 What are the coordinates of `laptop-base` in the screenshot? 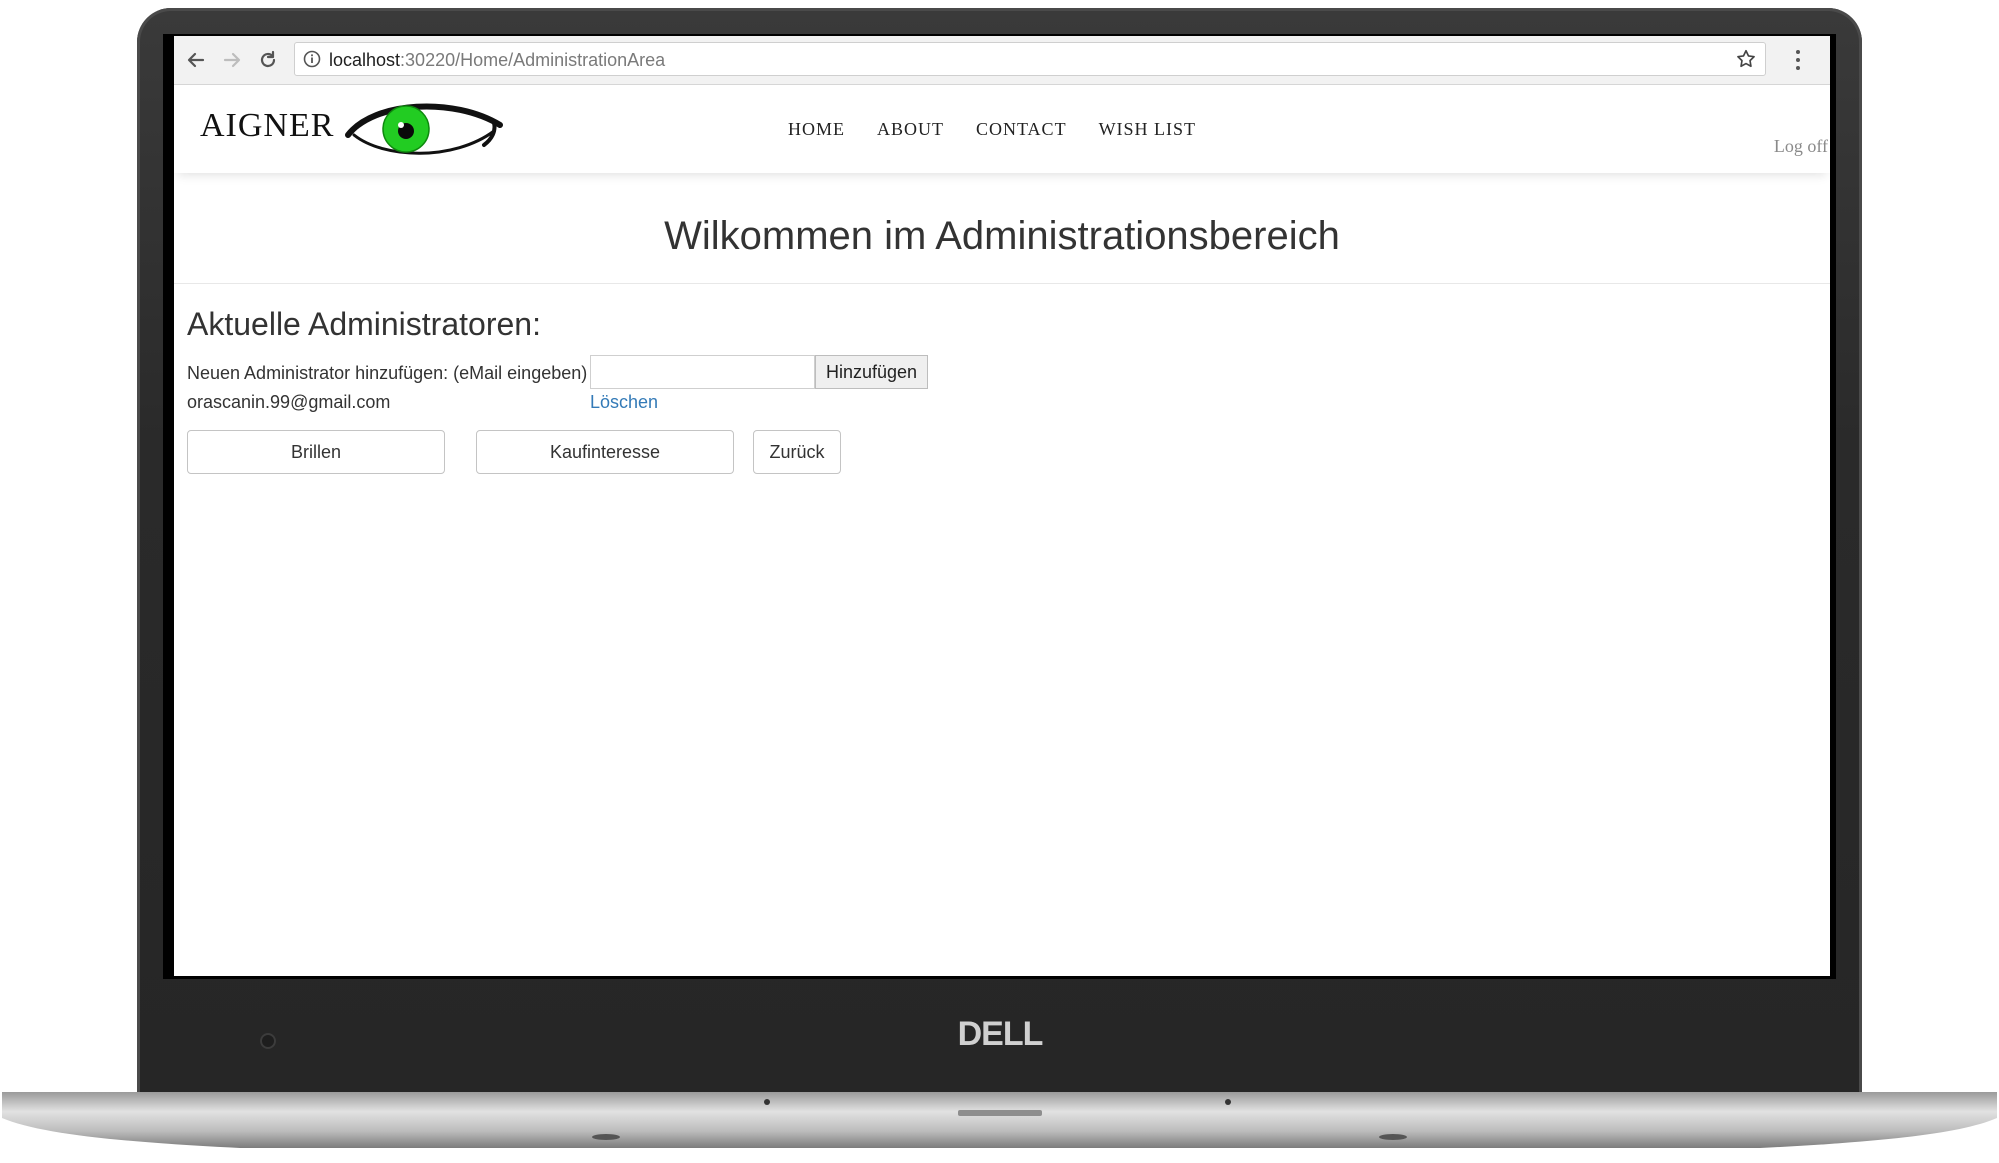 It's located at (999, 1120).